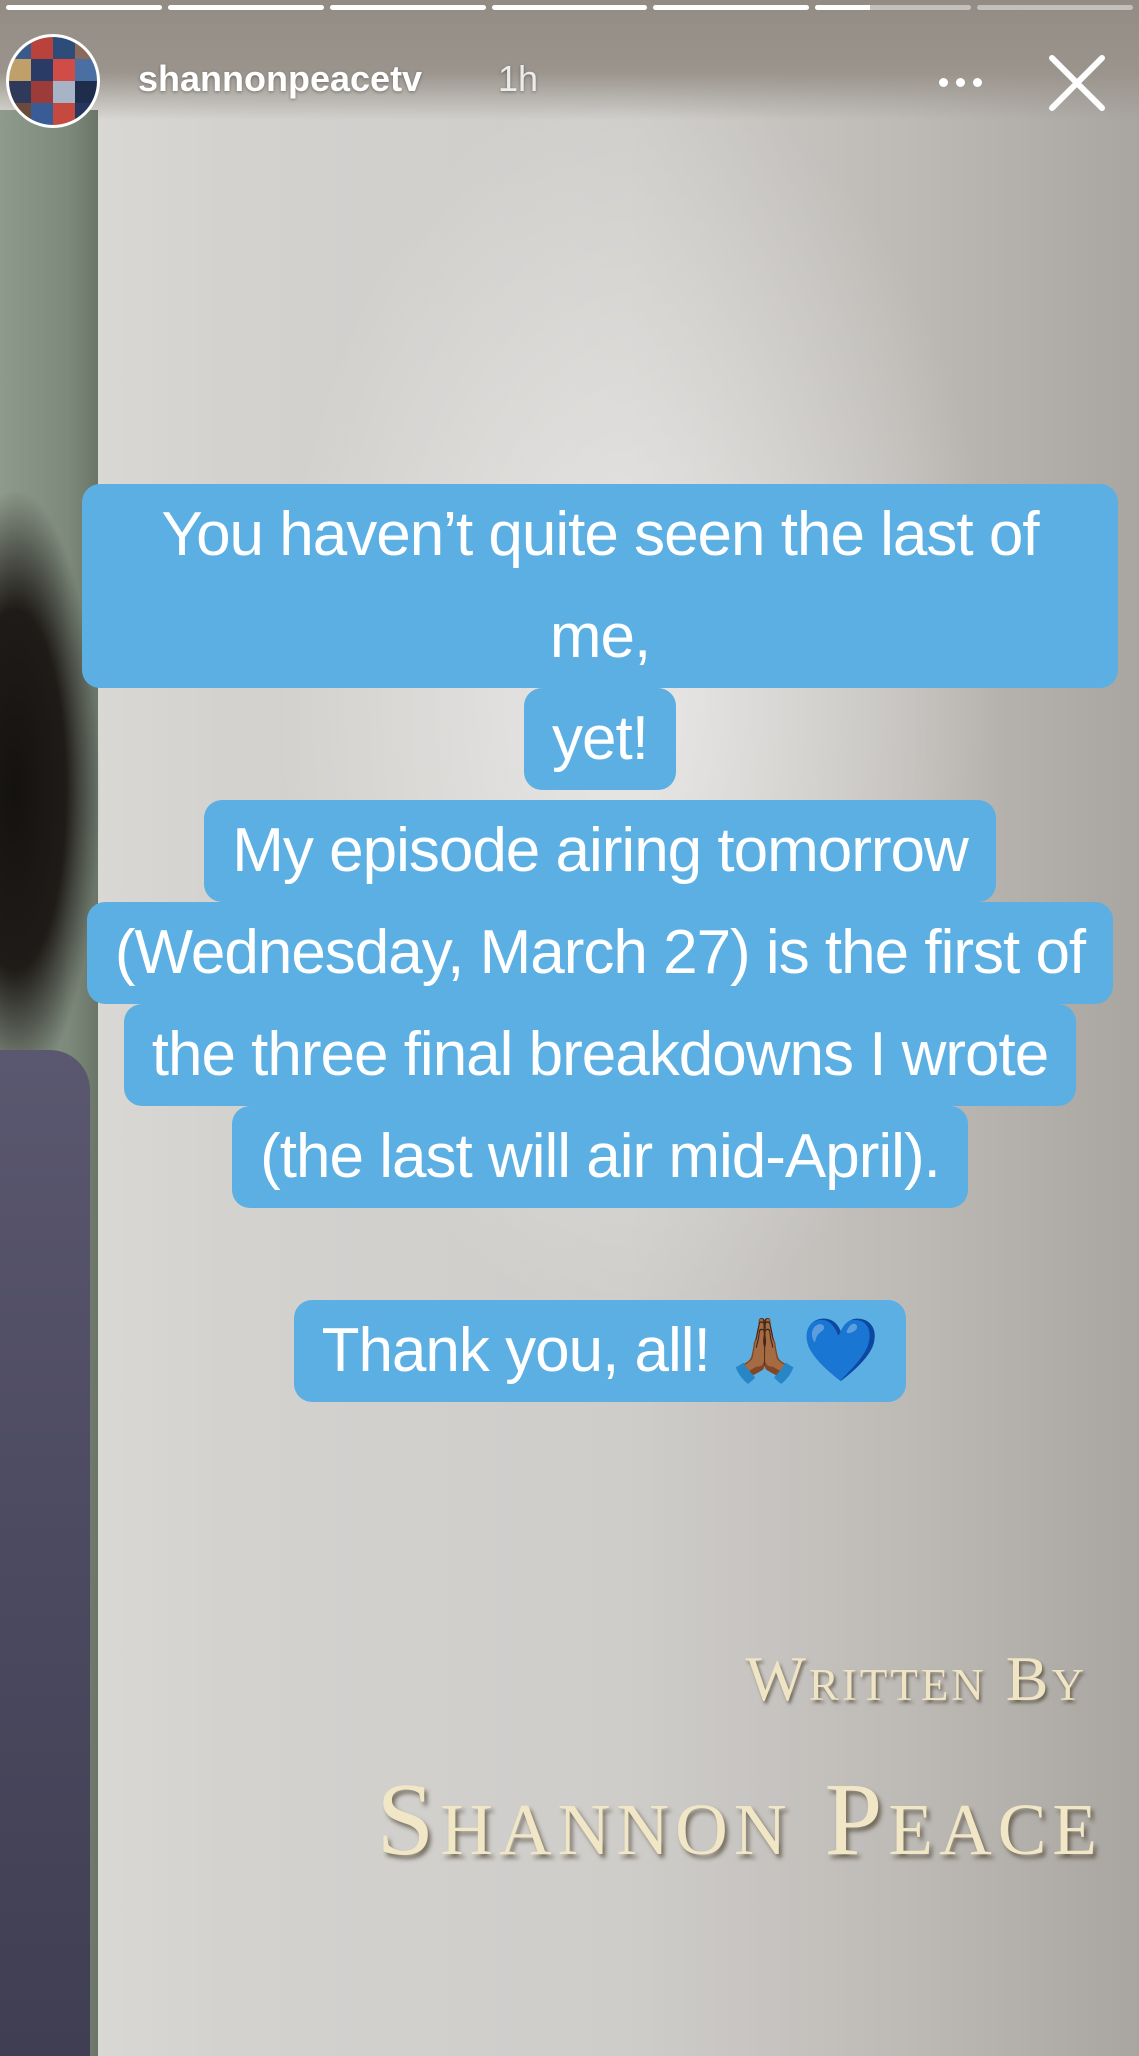  I want to click on more-options-button, so click(960, 82).